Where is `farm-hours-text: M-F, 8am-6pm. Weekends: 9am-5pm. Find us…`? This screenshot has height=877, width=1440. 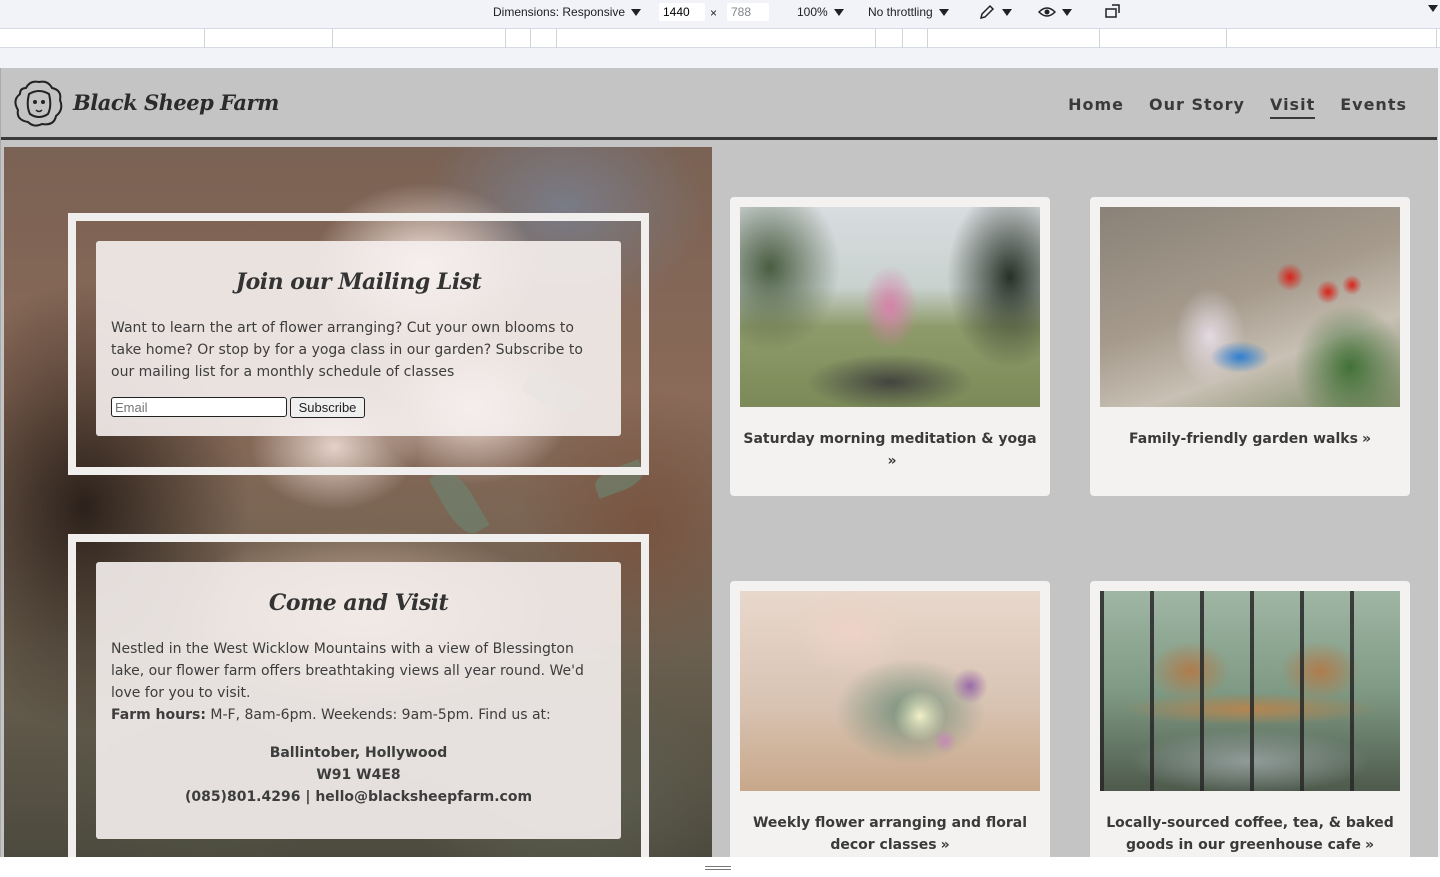 farm-hours-text: M-F, 8am-6pm. Weekends: 9am-5pm. Find us… is located at coordinates (378, 715).